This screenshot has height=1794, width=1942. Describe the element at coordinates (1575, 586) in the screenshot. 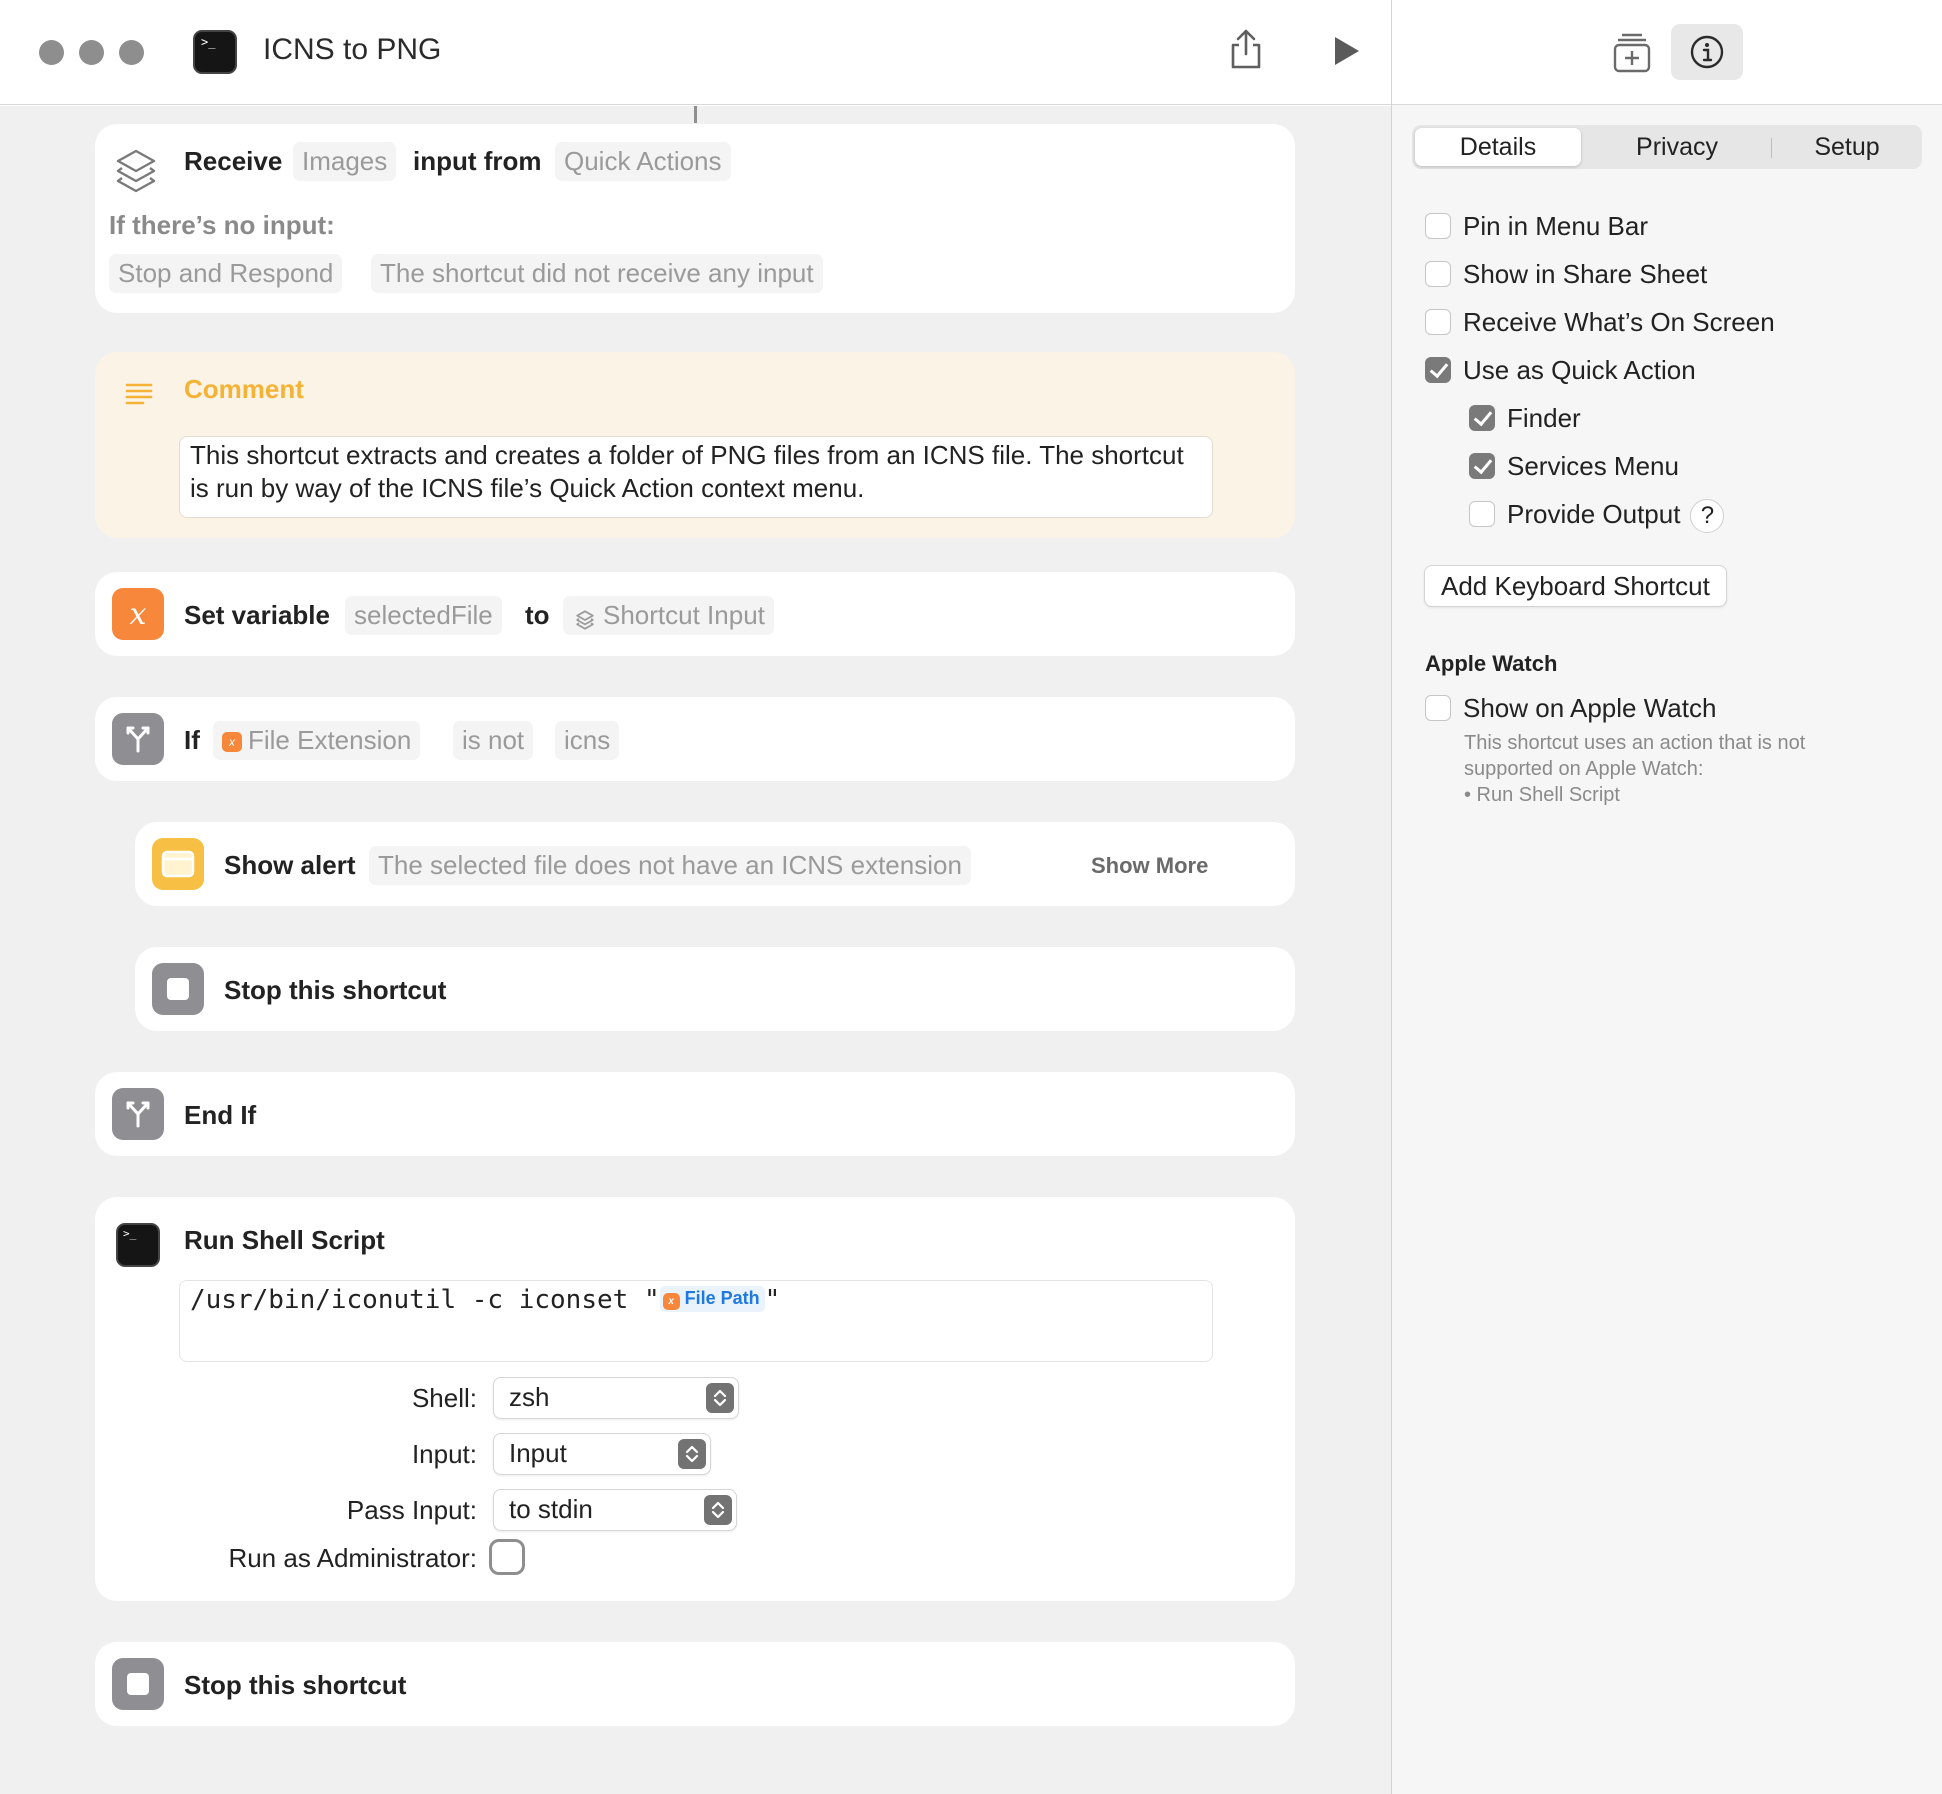

I see `add-keyboard-shortcut-button: Add Keyboard Shortcut` at that location.